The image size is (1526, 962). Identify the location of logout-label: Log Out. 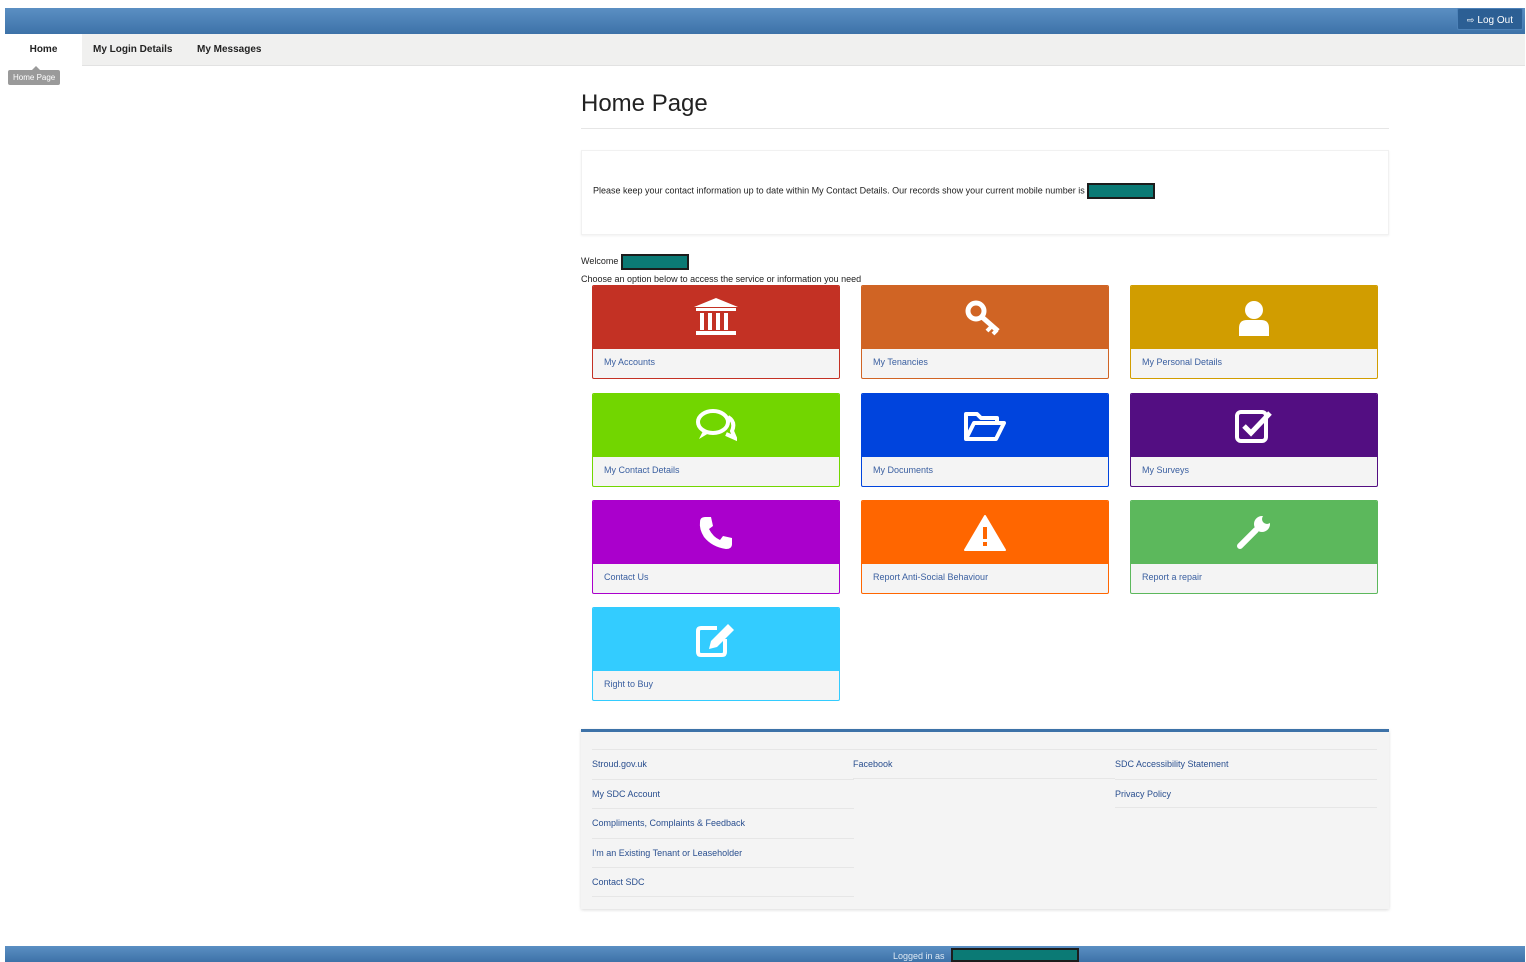
(1495, 20).